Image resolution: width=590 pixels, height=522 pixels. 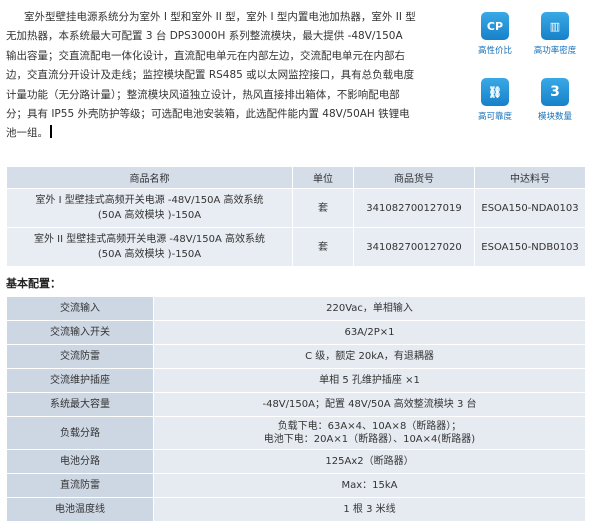 I want to click on config-value-line: 电池下电：20A×1（断路器）、10A×4(断路器), so click(x=369, y=439).